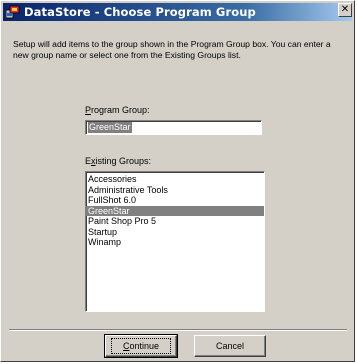 This screenshot has height=364, width=357. I want to click on list-item-accessories: Accessories, so click(175, 179).